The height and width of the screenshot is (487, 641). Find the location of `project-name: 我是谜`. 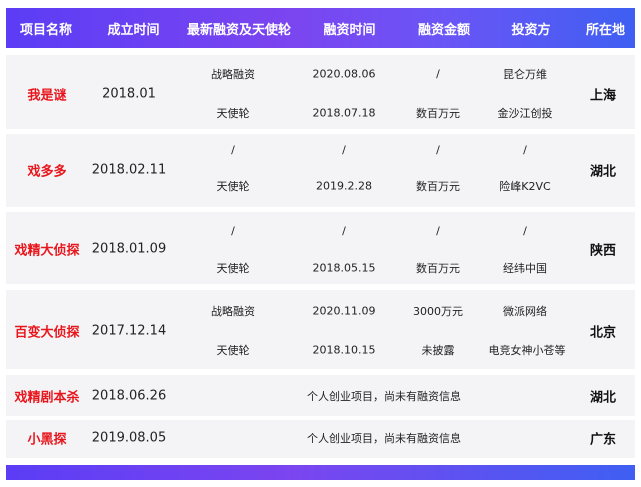

project-name: 我是谜 is located at coordinates (47, 96).